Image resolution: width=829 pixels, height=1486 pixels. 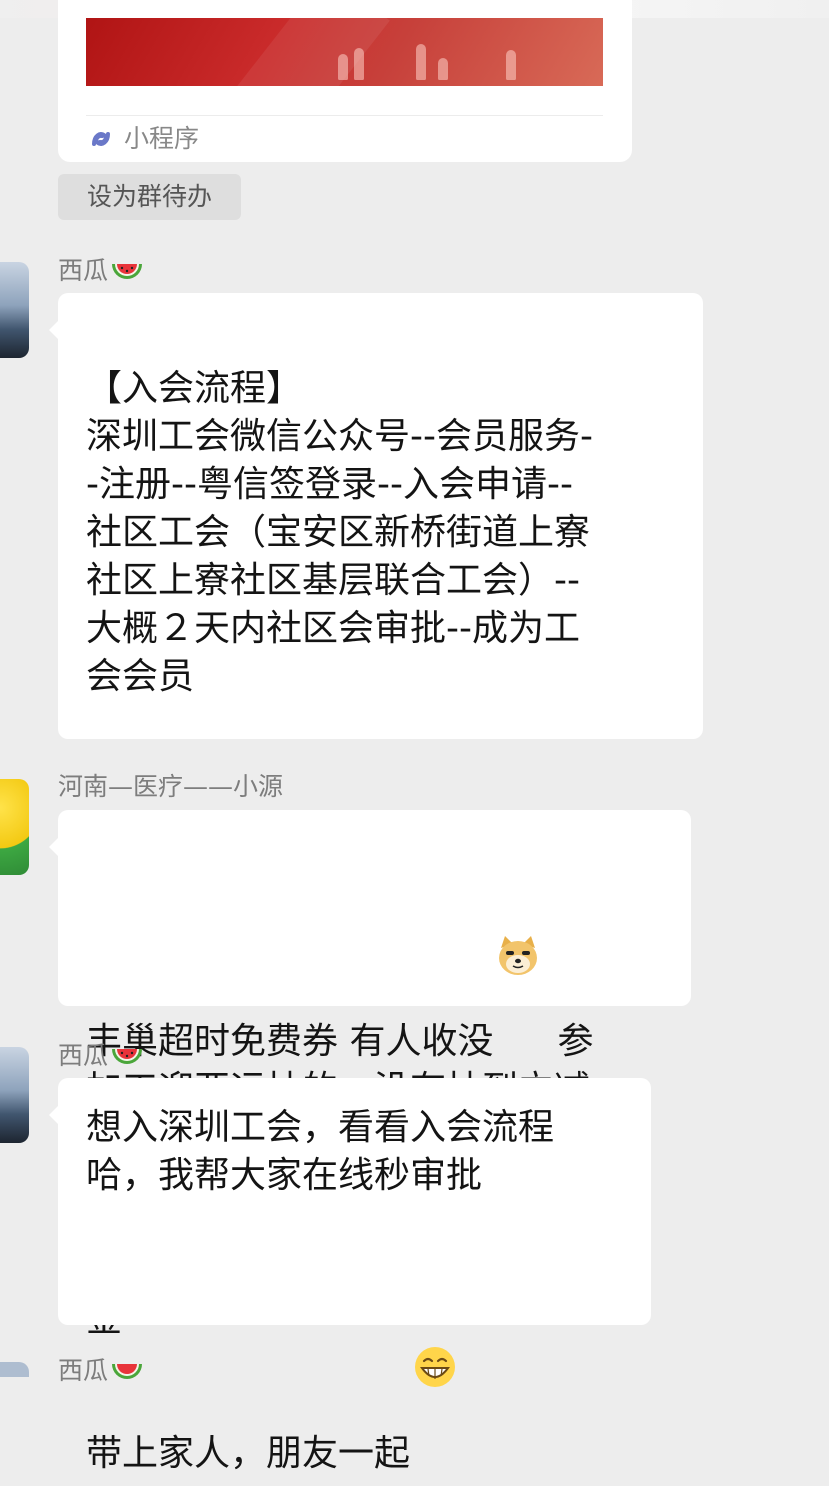 What do you see at coordinates (518, 905) in the screenshot?
I see `doge-emoji-icon` at bounding box center [518, 905].